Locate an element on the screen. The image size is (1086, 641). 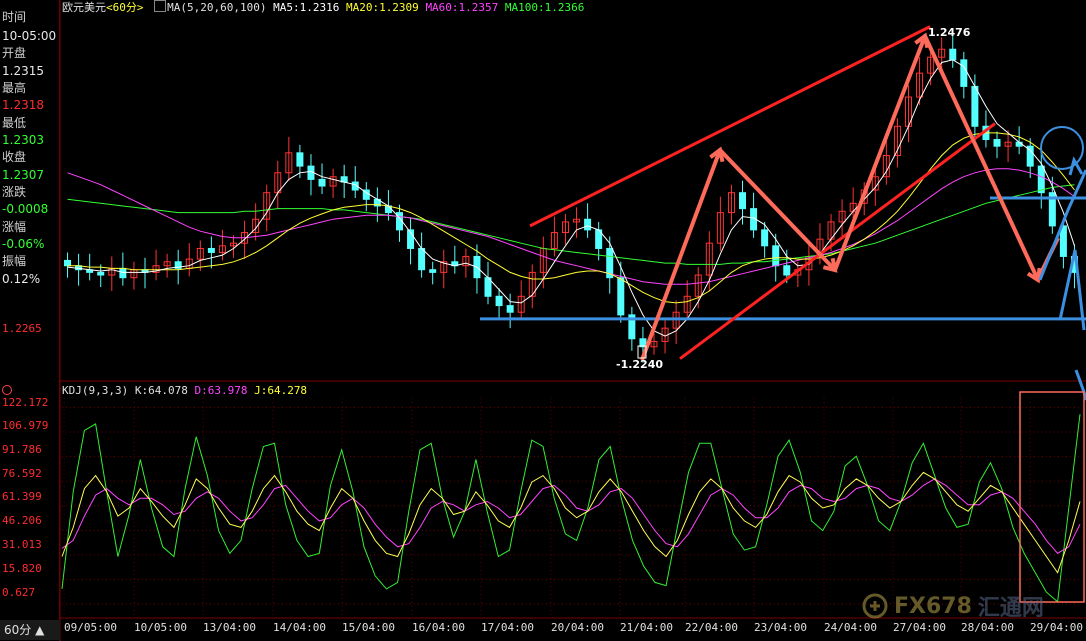
period-high-label: 1.2476 is located at coordinates (949, 32).